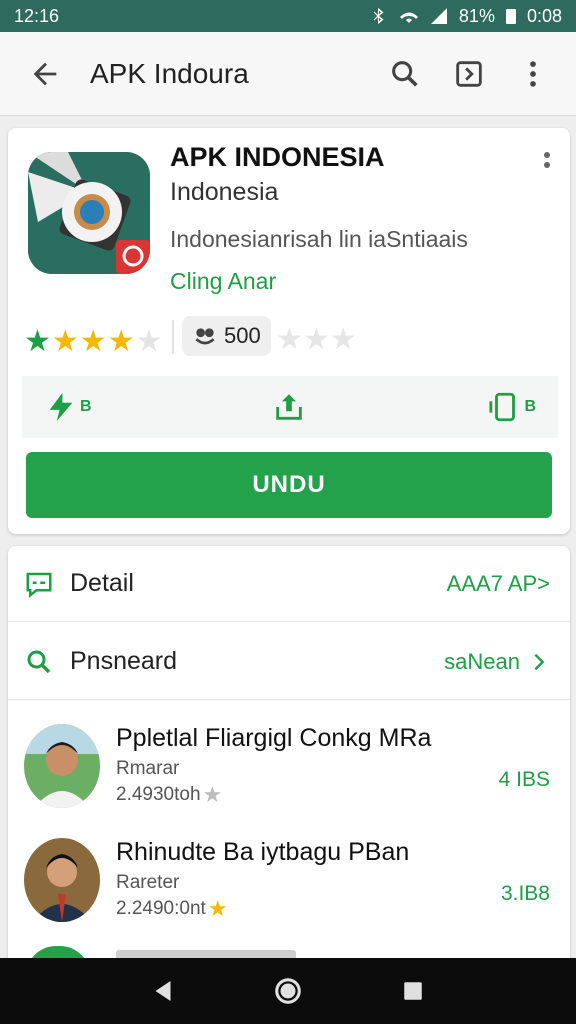 This screenshot has height=1024, width=576. I want to click on item-meta-text: 2.2490:0nt, so click(161, 908).